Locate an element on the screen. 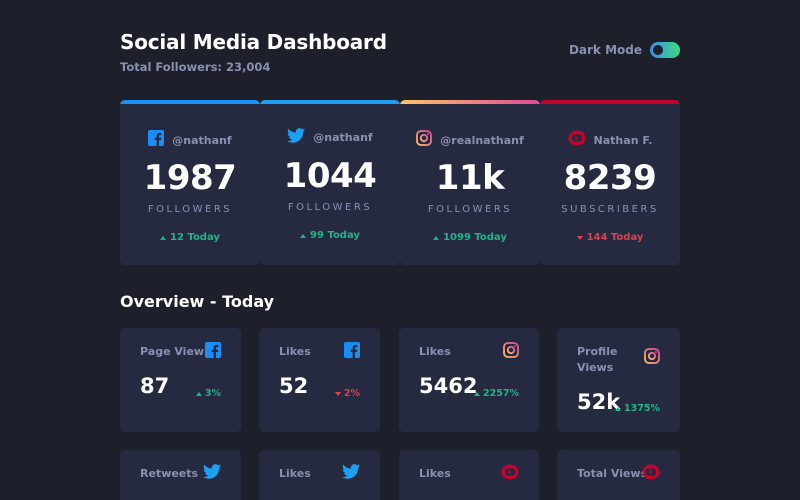 The width and height of the screenshot is (800, 500). overview-card-retweets: Retweets is located at coordinates (180, 475).